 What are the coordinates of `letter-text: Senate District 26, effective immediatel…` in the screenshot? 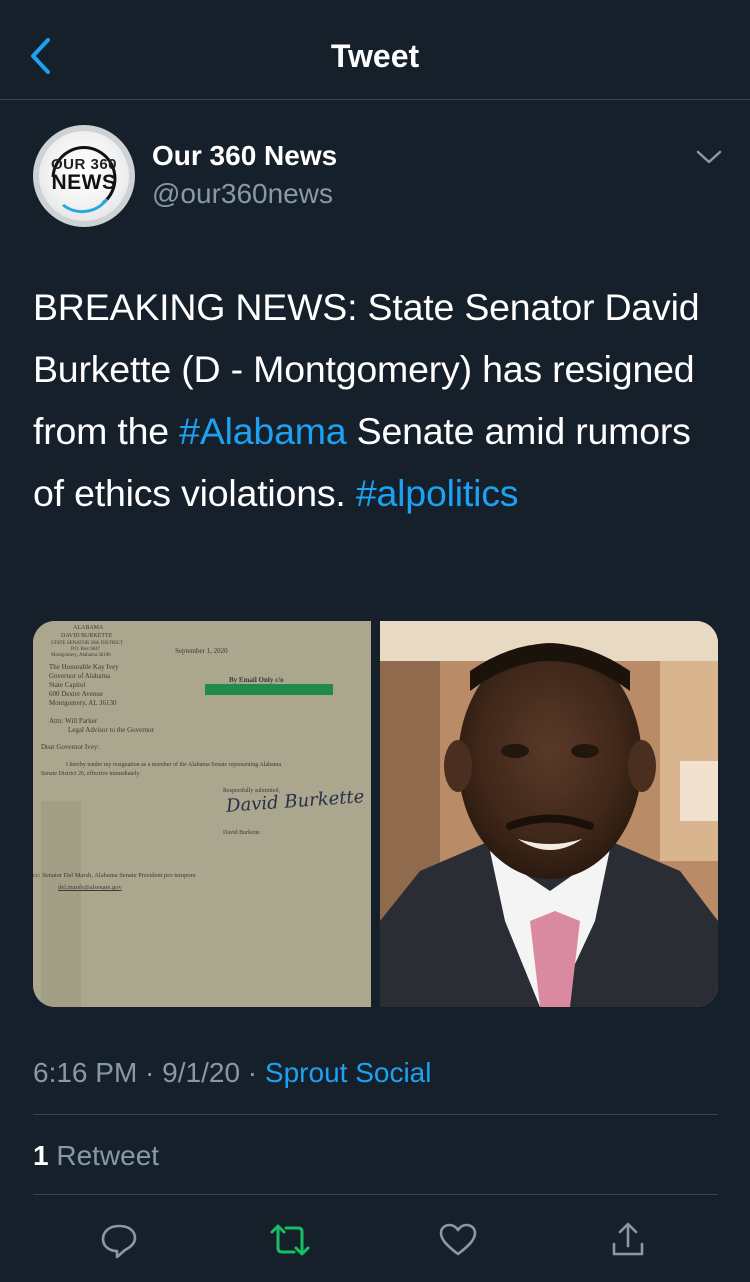 It's located at (91, 774).